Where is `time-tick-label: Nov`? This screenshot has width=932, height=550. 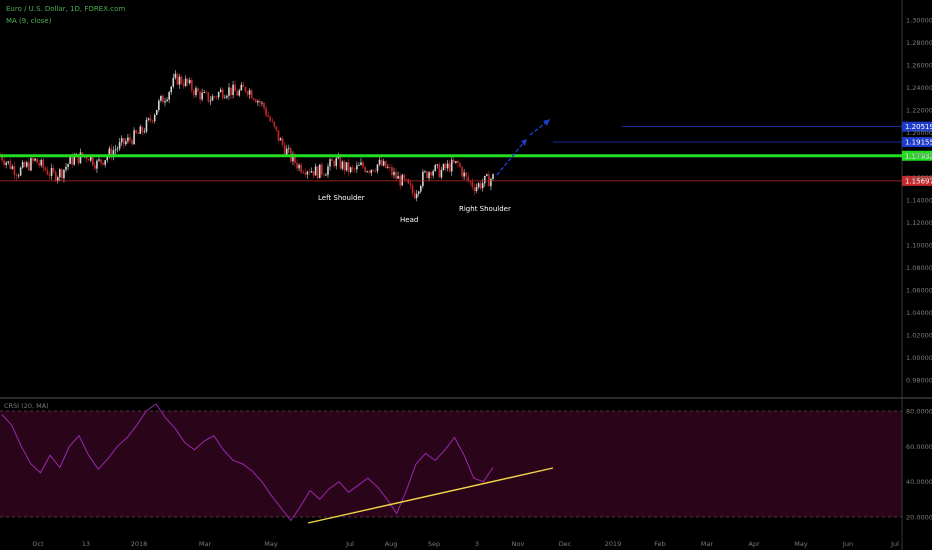 time-tick-label: Nov is located at coordinates (518, 544).